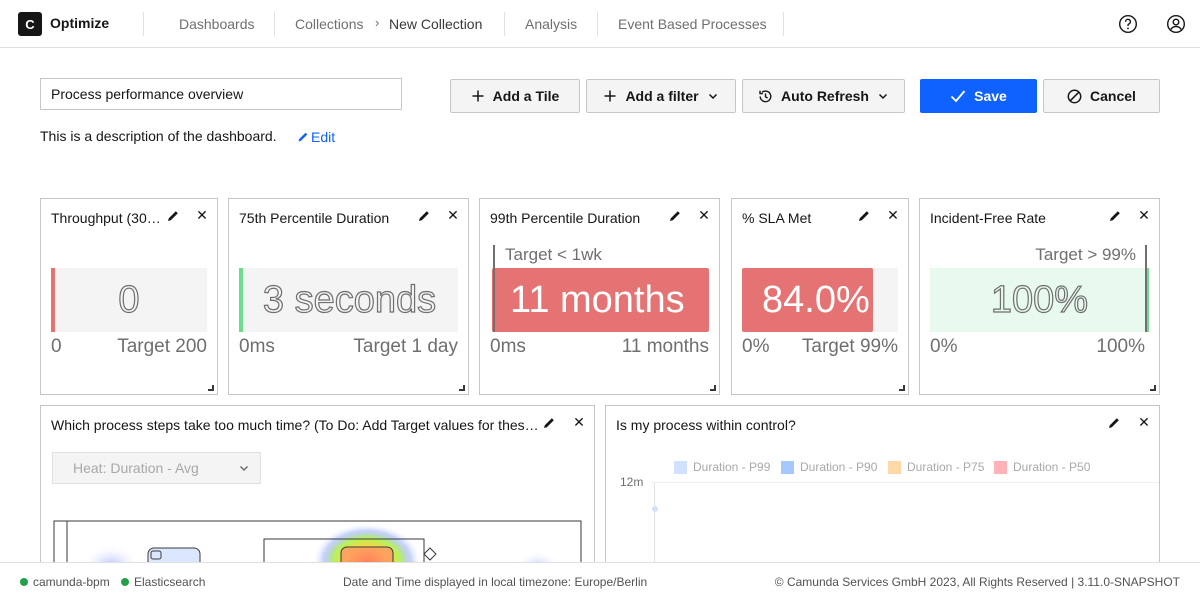 This screenshot has width=1200, height=600. What do you see at coordinates (777, 218) in the screenshot?
I see `tile-title: % SLA Met` at bounding box center [777, 218].